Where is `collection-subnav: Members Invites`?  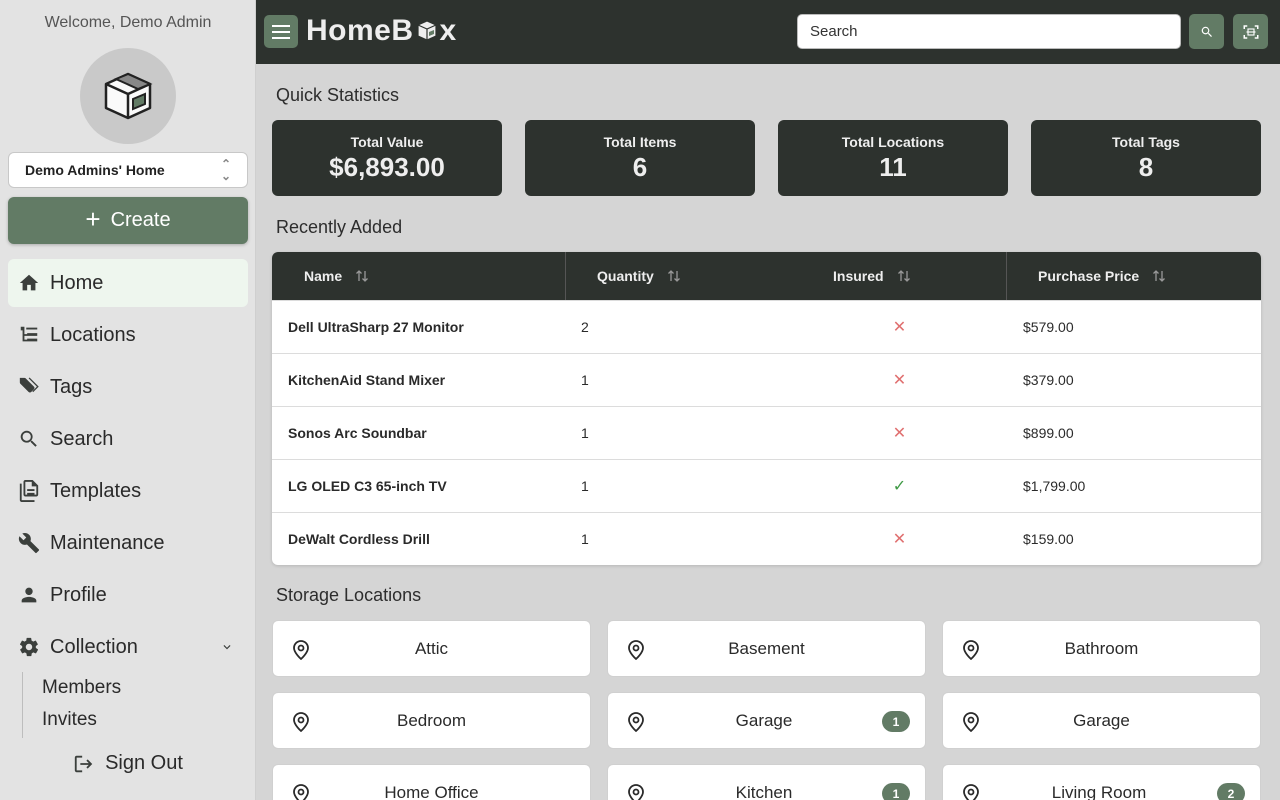 collection-subnav: Members Invites is located at coordinates (71, 705).